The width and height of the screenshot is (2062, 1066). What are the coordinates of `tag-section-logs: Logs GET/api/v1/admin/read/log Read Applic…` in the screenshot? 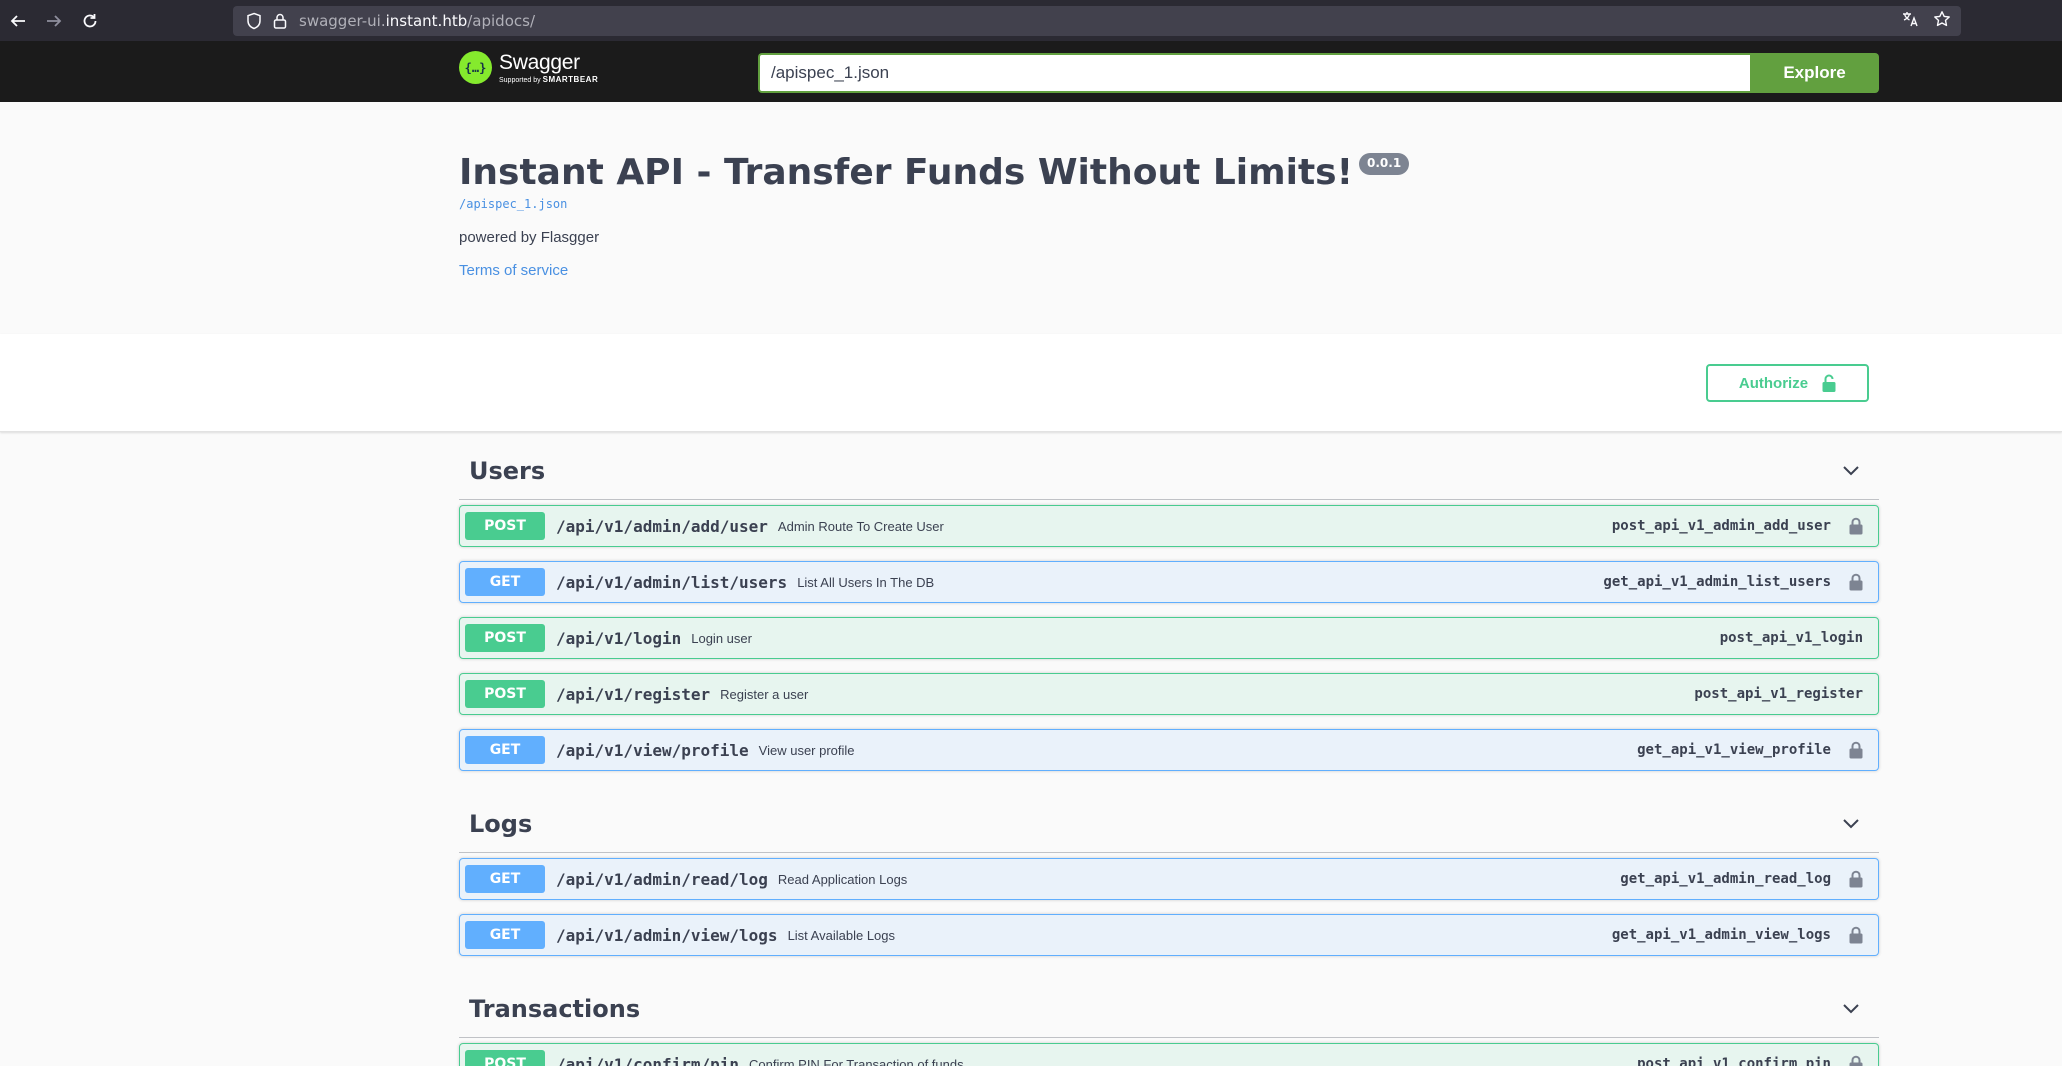 It's located at (1169, 870).